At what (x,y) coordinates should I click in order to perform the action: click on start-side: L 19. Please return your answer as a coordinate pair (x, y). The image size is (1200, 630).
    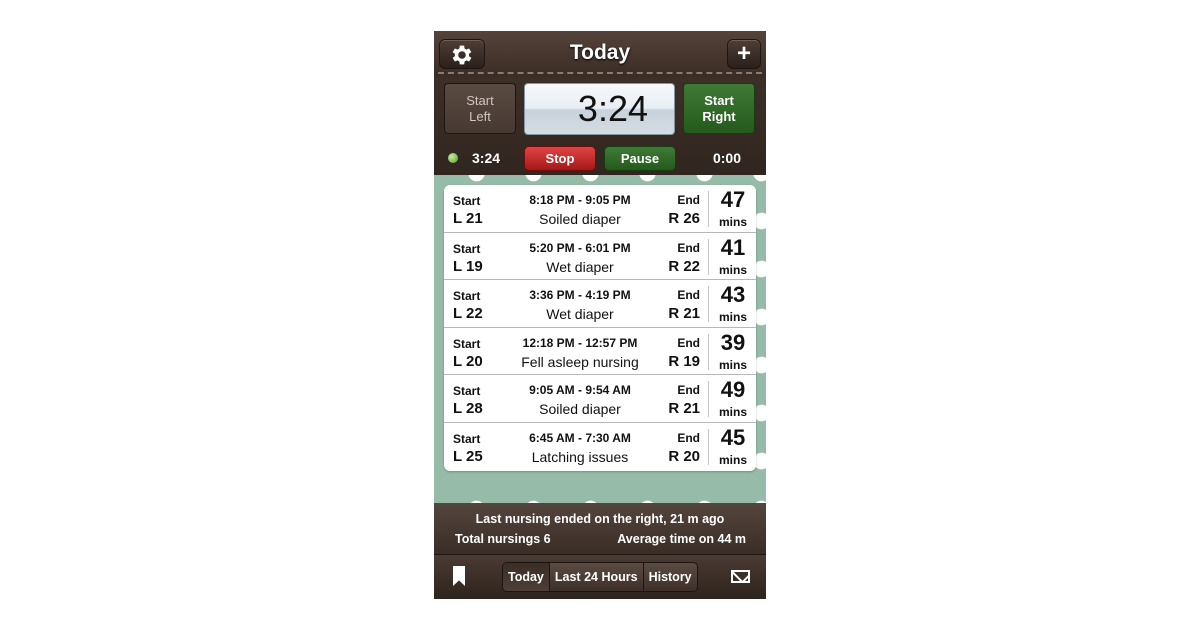
    Looking at the image, I should click on (468, 266).